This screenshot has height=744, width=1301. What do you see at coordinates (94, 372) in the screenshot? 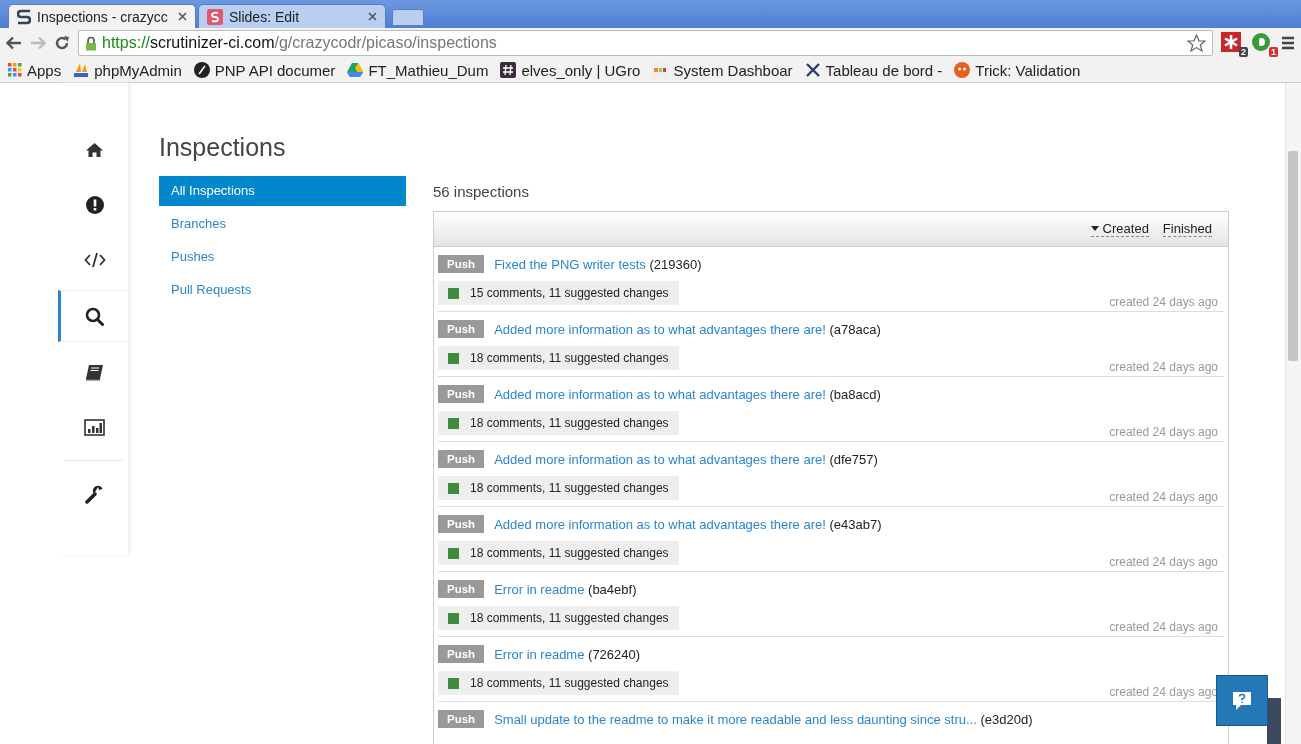
I see `book-icon` at bounding box center [94, 372].